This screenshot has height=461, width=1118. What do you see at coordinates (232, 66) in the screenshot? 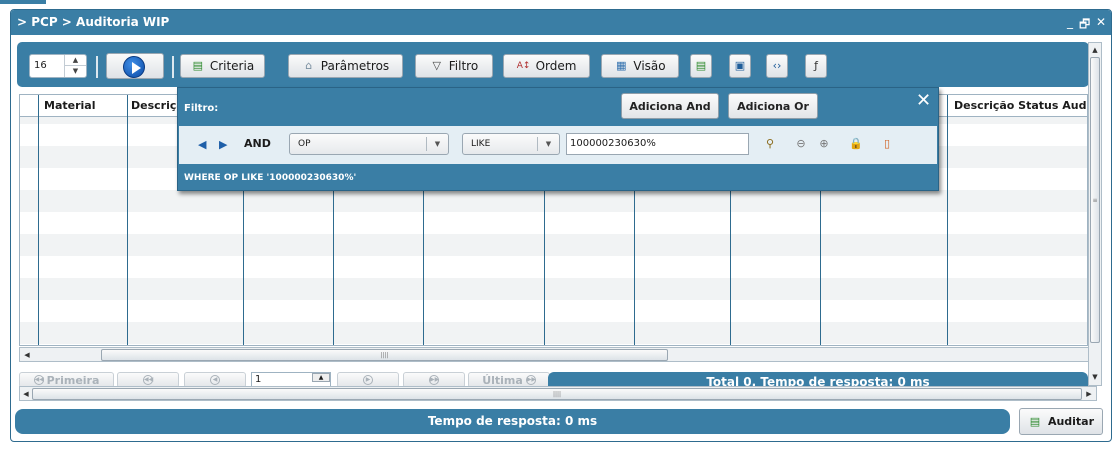
I see `criteria-label: Criteria` at bounding box center [232, 66].